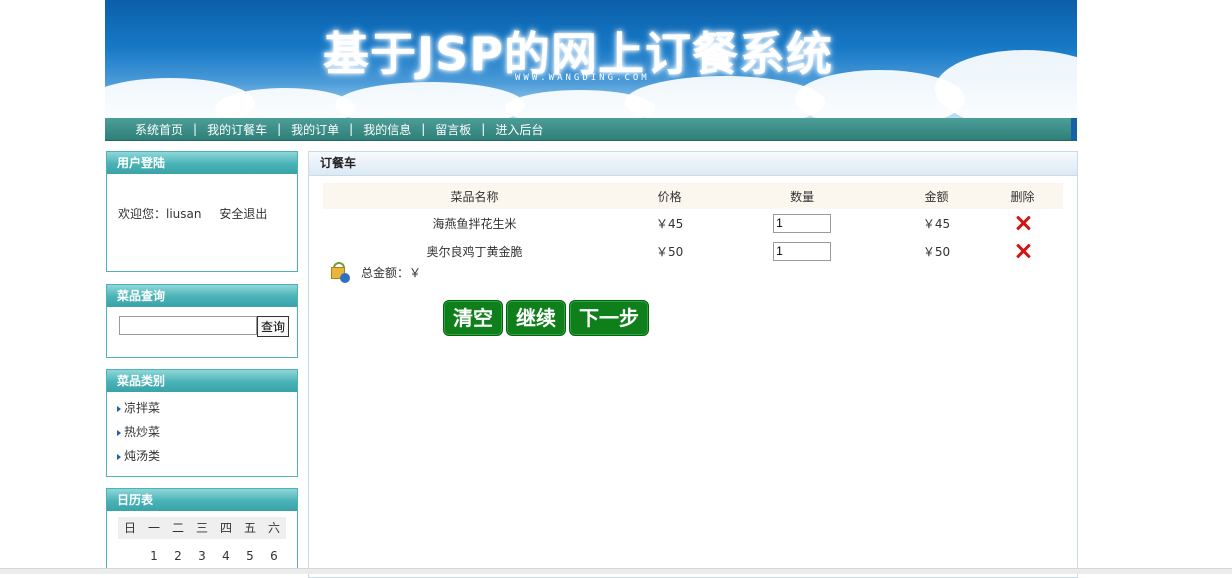  I want to click on column-header-name: 菜品名称, so click(475, 196).